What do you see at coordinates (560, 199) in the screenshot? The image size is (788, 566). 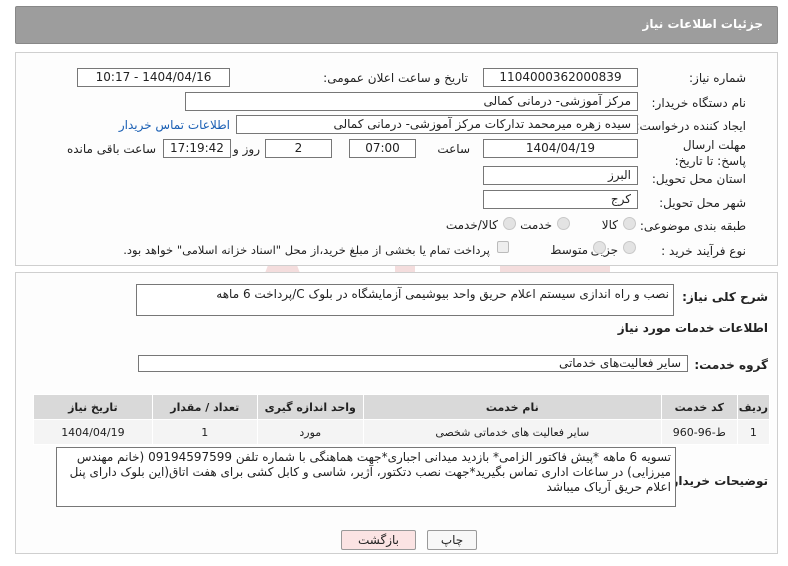 I see `city-field: کرج` at bounding box center [560, 199].